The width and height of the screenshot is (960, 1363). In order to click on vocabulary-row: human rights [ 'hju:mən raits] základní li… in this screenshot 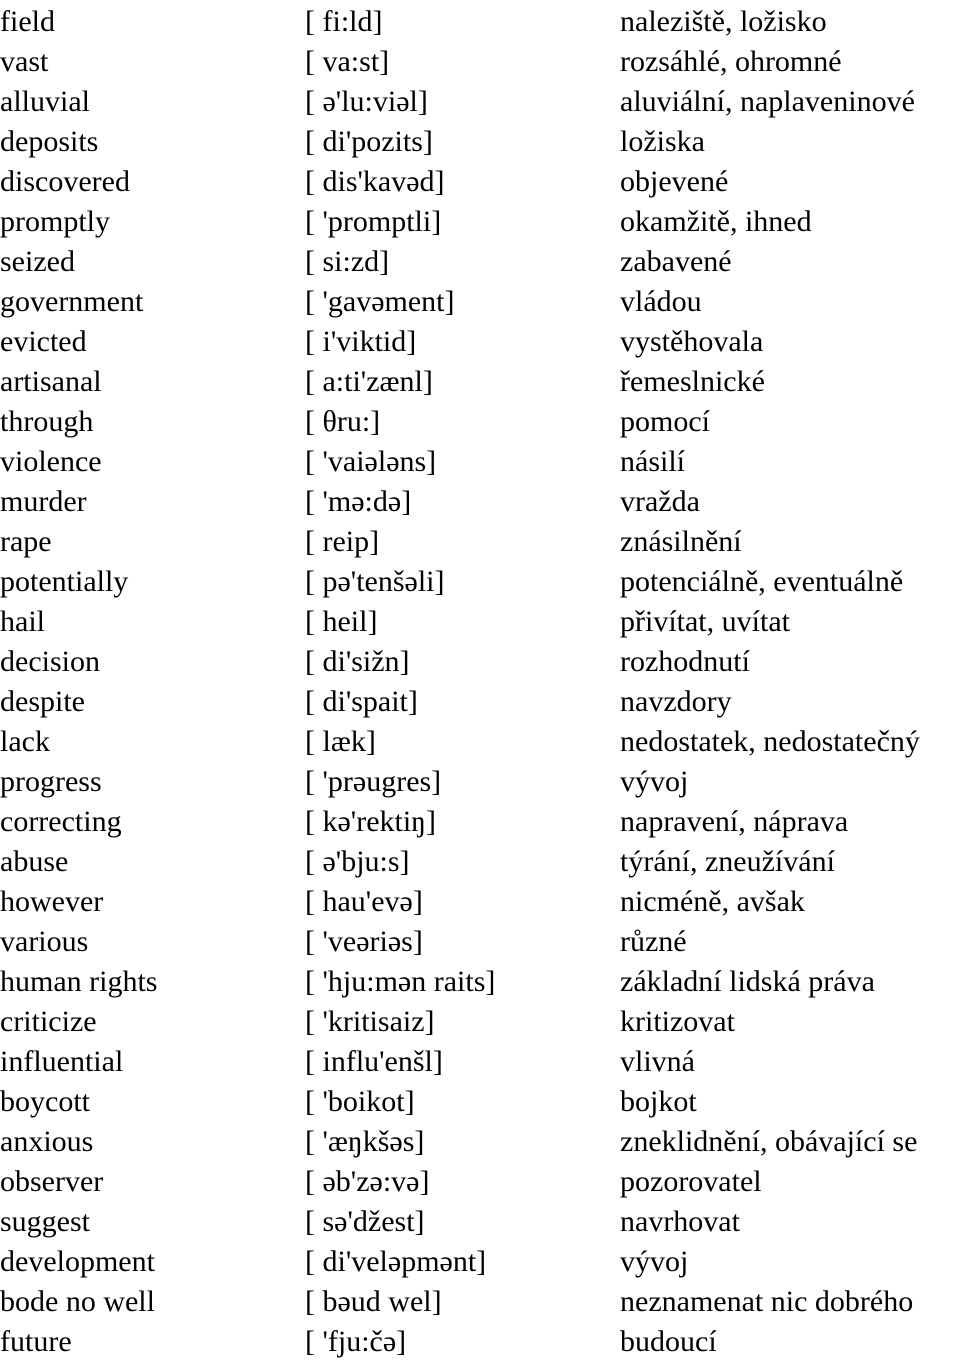, I will do `click(480, 982)`.